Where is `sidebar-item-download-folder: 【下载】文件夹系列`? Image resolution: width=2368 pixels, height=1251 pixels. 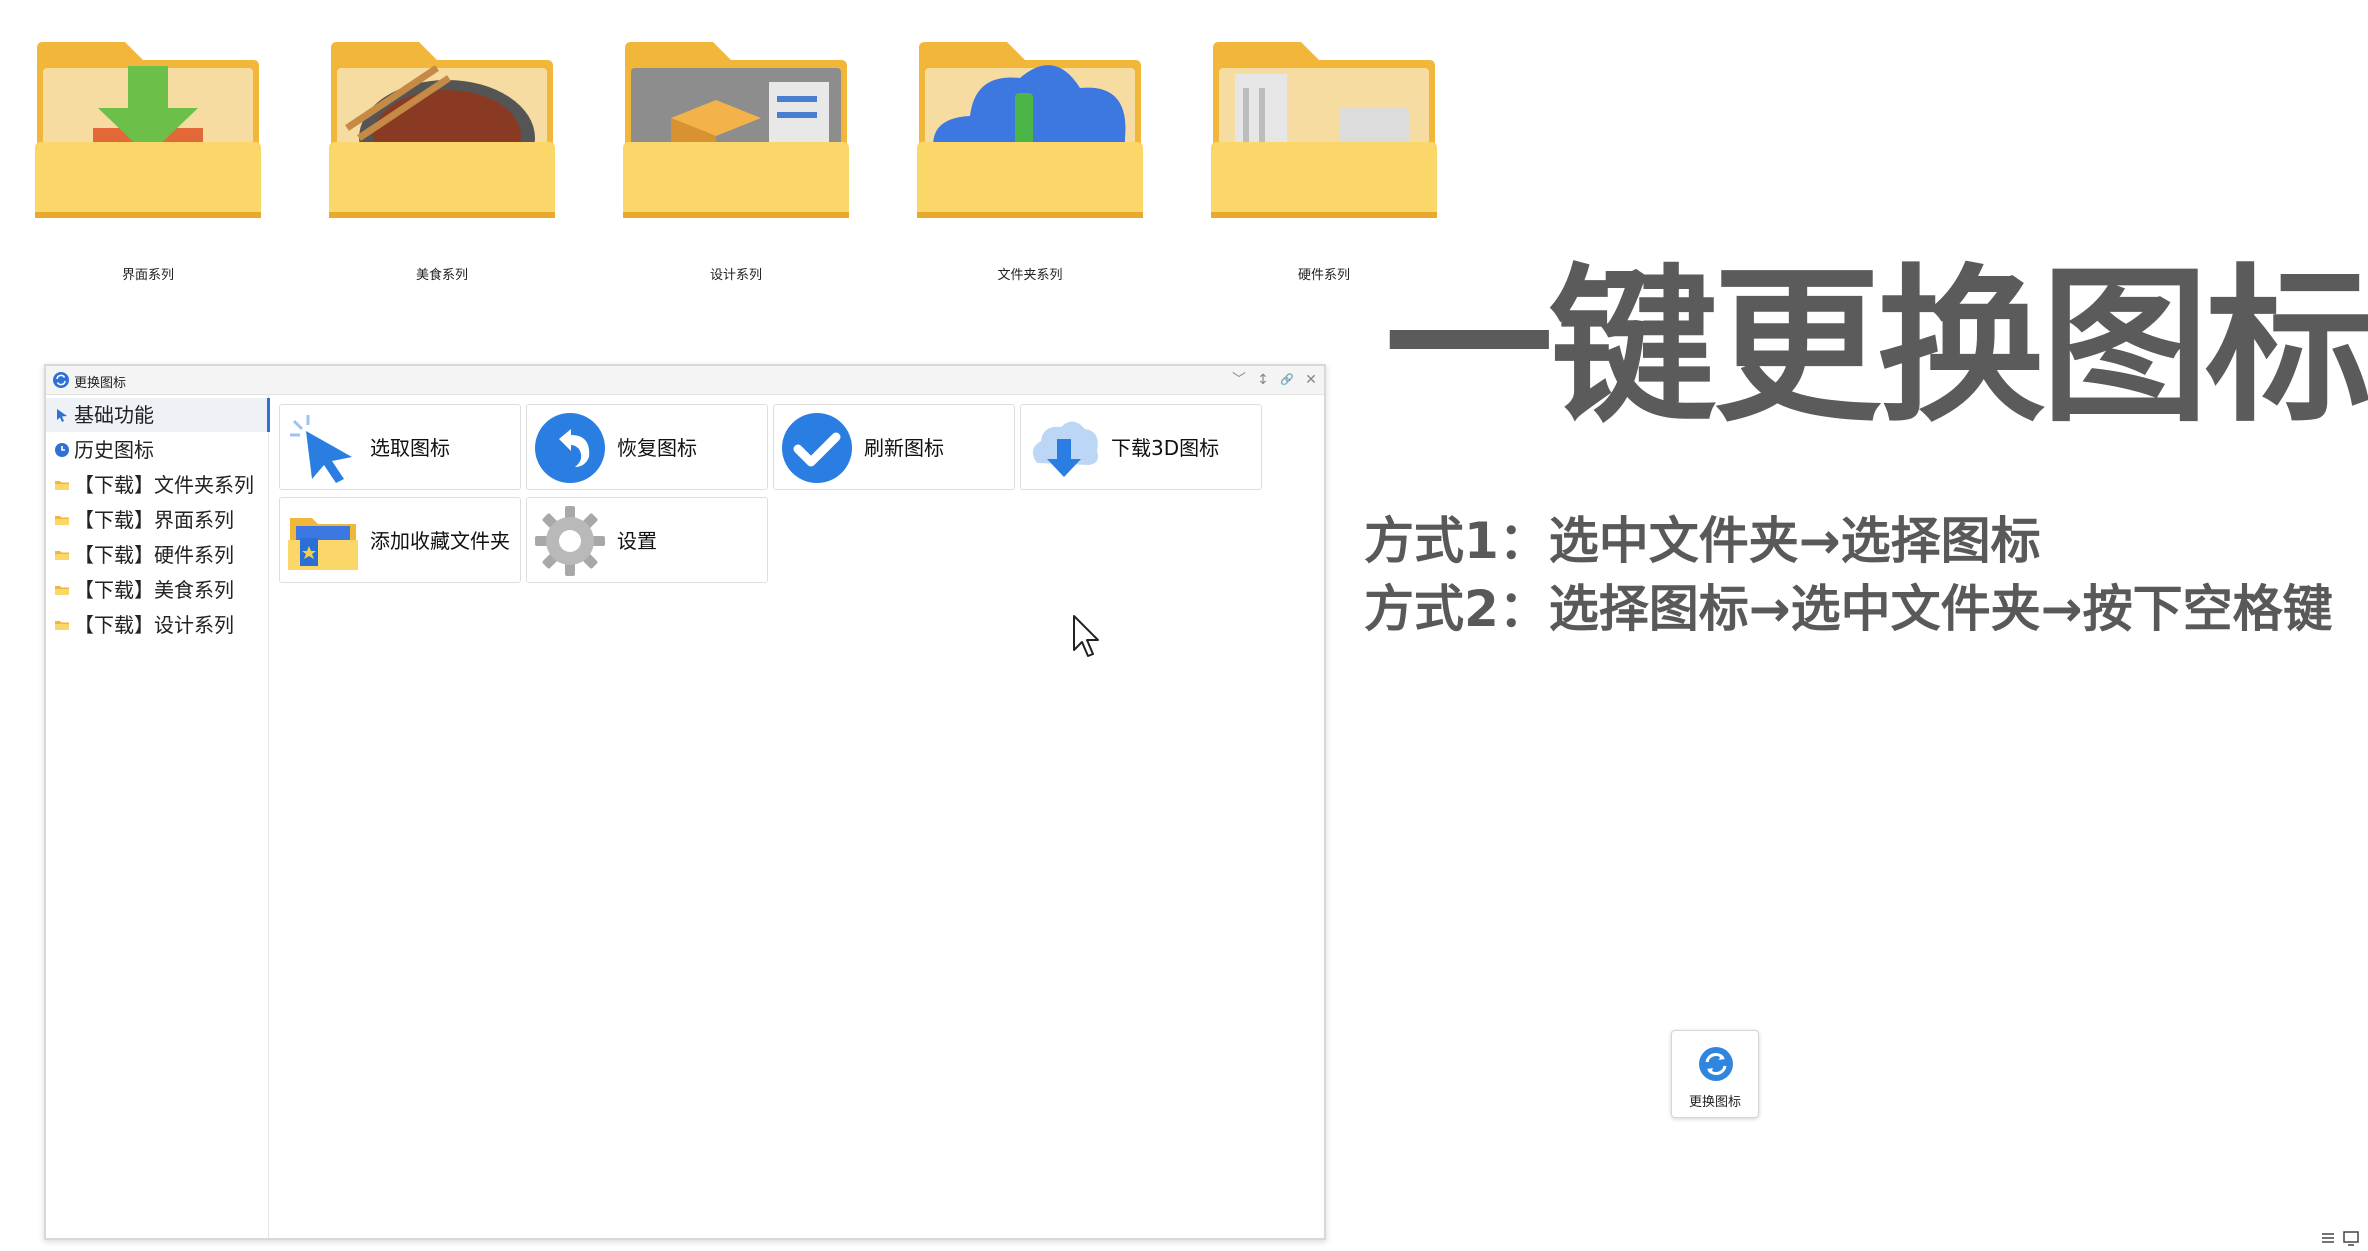
sidebar-item-download-folder: 【下载】文件夹系列 is located at coordinates (157, 485).